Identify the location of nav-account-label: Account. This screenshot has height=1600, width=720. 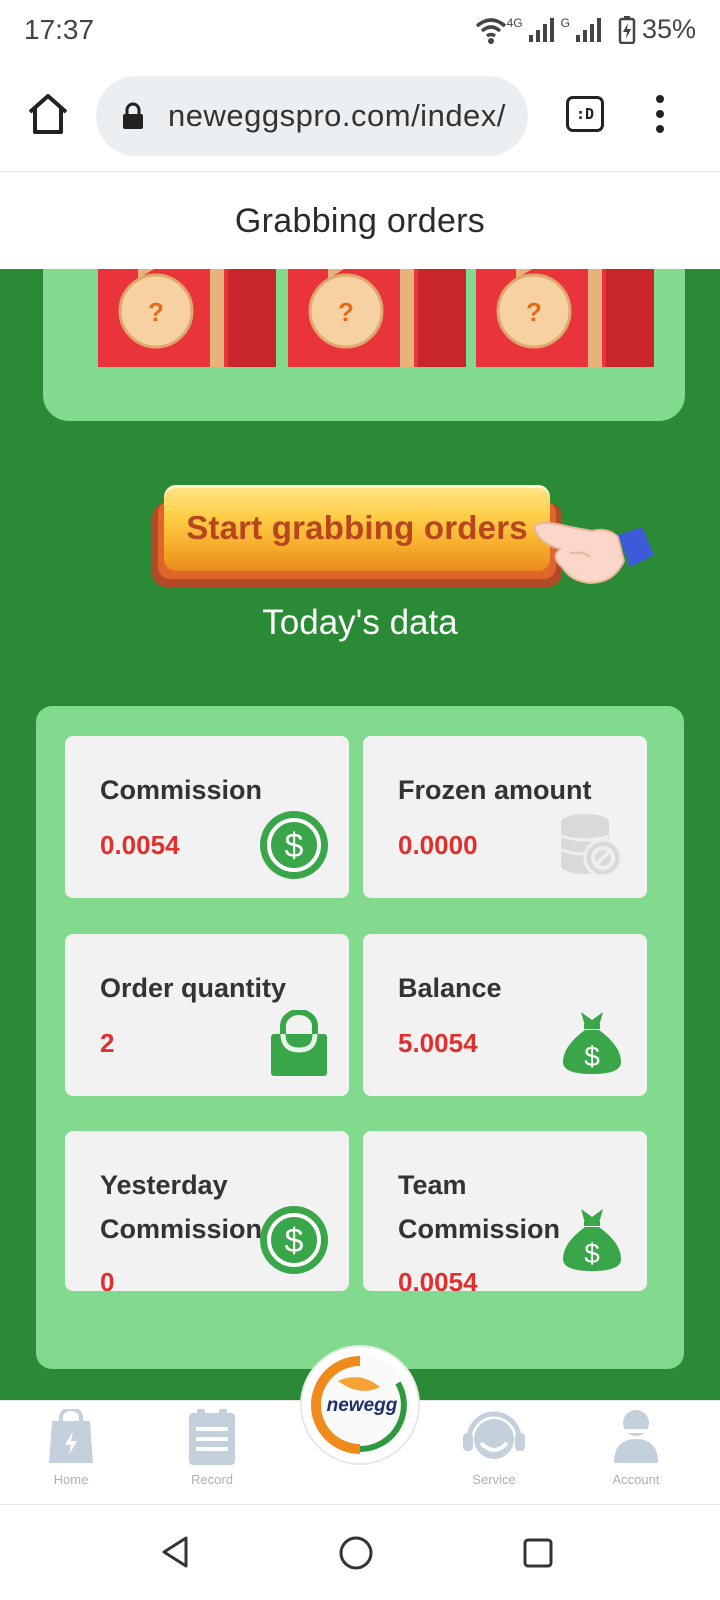
(636, 1479).